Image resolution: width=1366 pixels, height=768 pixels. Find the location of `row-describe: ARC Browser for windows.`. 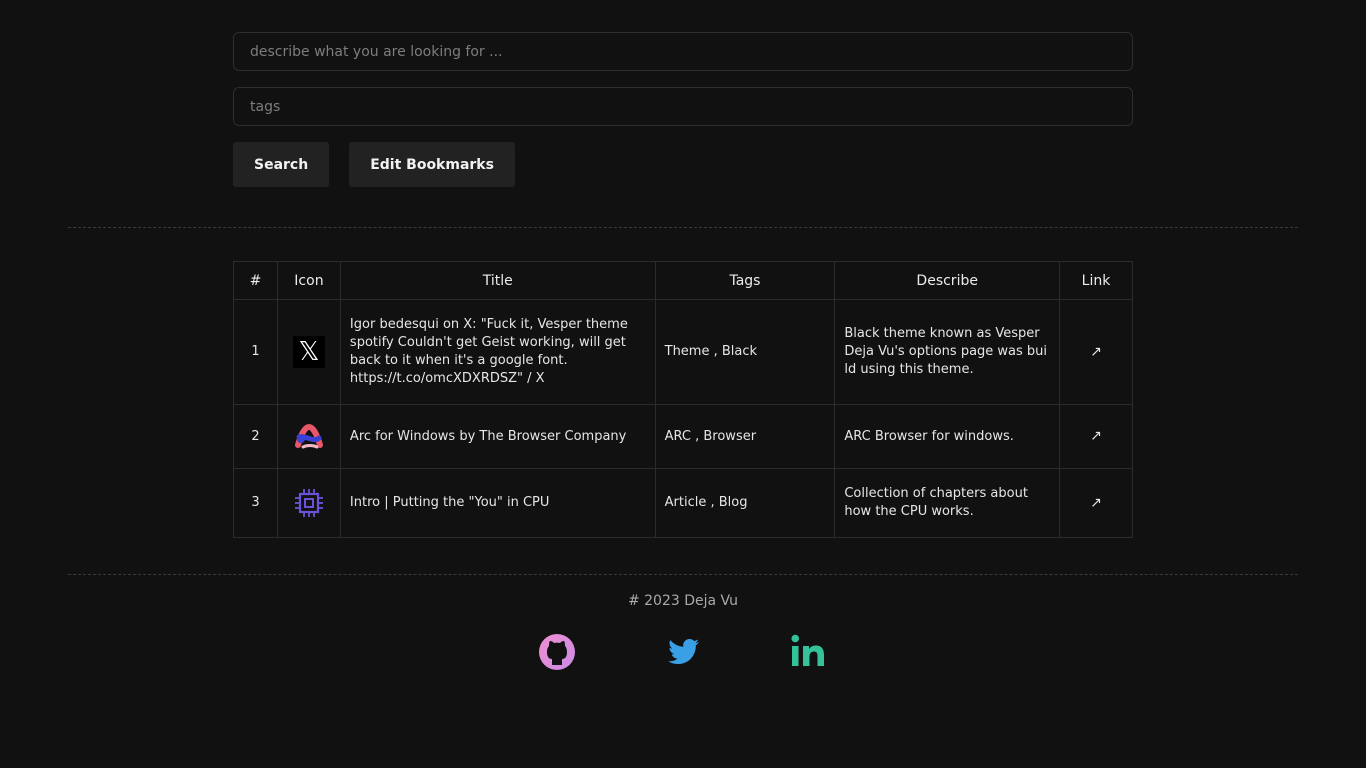

row-describe: ARC Browser for windows. is located at coordinates (947, 436).